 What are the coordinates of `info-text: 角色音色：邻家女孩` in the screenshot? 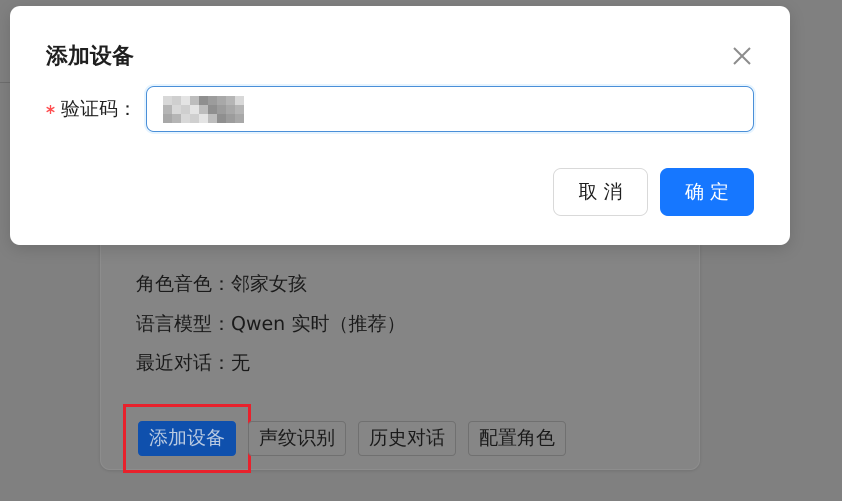 It's located at (222, 284).